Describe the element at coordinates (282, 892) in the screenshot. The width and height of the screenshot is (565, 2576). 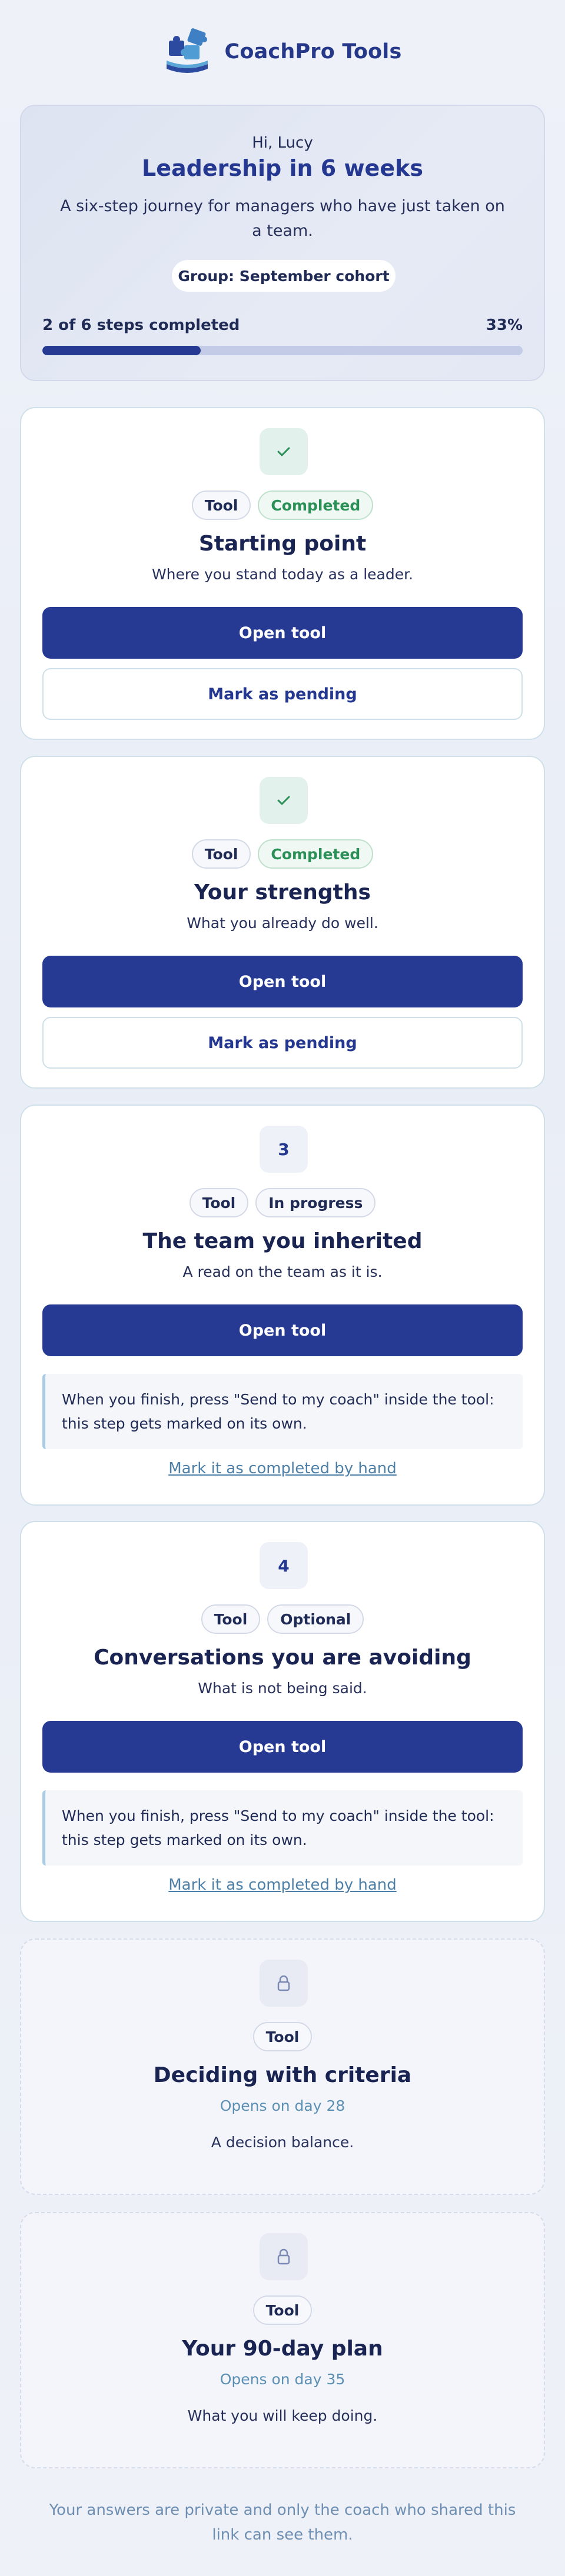
I see `step-title: Your strengths` at that location.